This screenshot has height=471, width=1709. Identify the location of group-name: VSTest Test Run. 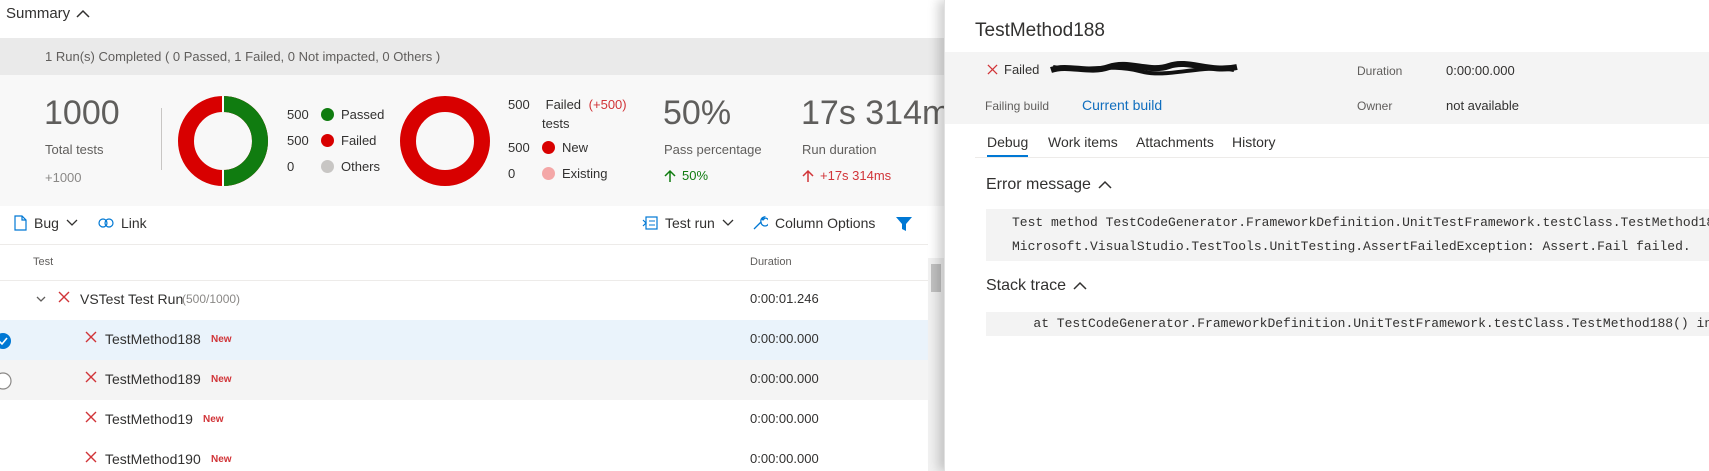
(132, 299).